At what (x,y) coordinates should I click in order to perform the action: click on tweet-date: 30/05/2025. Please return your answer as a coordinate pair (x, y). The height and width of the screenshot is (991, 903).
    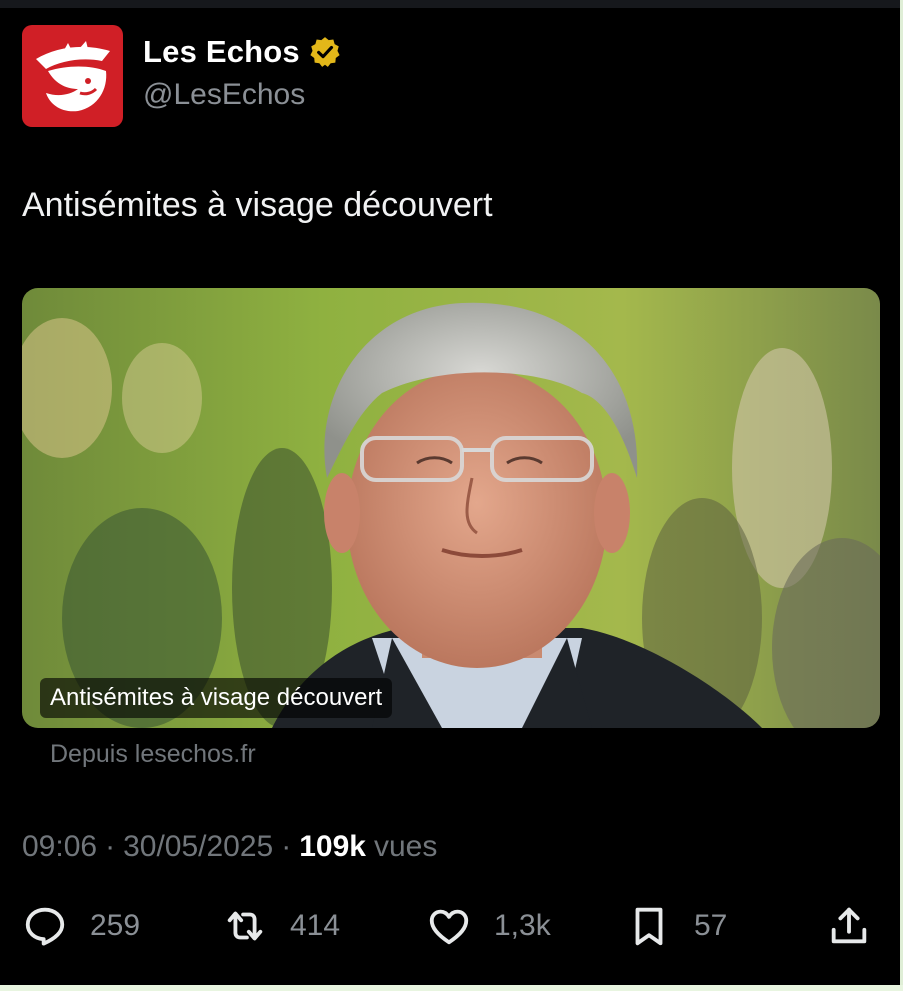
    Looking at the image, I should click on (198, 847).